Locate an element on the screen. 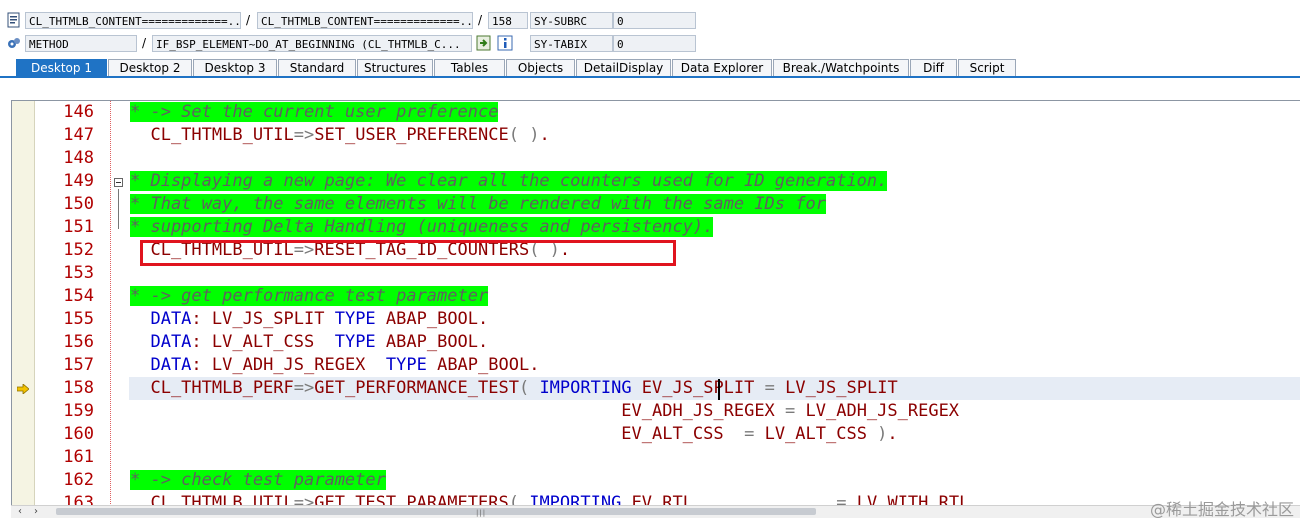 This screenshot has height=526, width=1300. line-number: 155 is located at coordinates (78, 319).